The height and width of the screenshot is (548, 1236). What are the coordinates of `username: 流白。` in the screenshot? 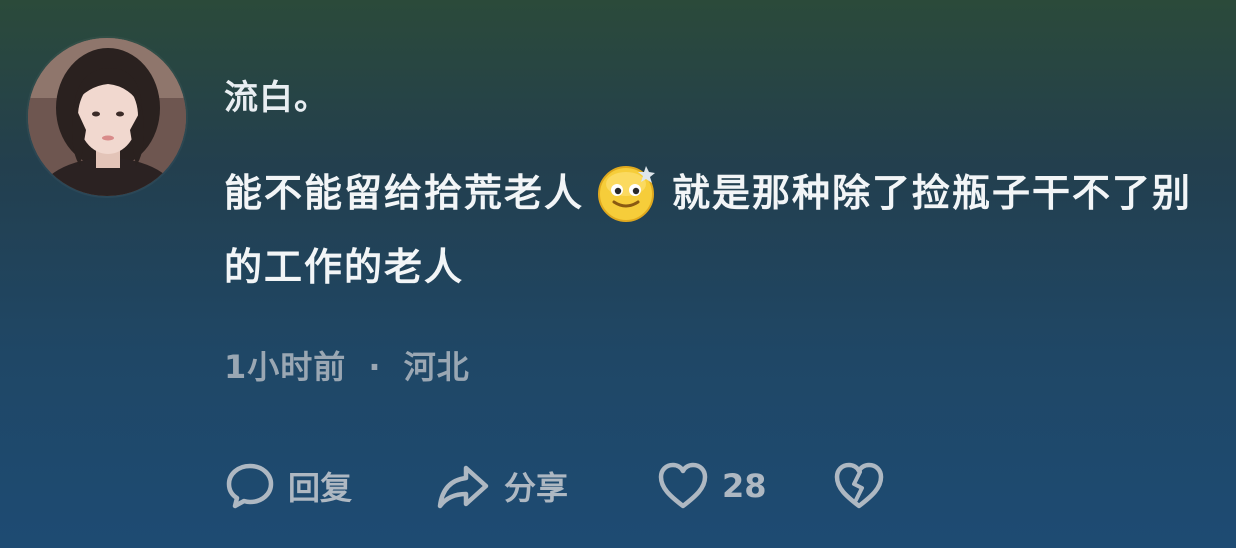 It's located at (276, 94).